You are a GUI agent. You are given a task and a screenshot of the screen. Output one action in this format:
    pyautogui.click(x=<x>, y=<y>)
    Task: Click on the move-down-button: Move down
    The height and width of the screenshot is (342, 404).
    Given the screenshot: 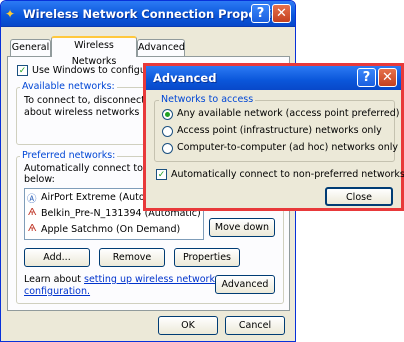 What is the action you would take?
    pyautogui.click(x=242, y=227)
    